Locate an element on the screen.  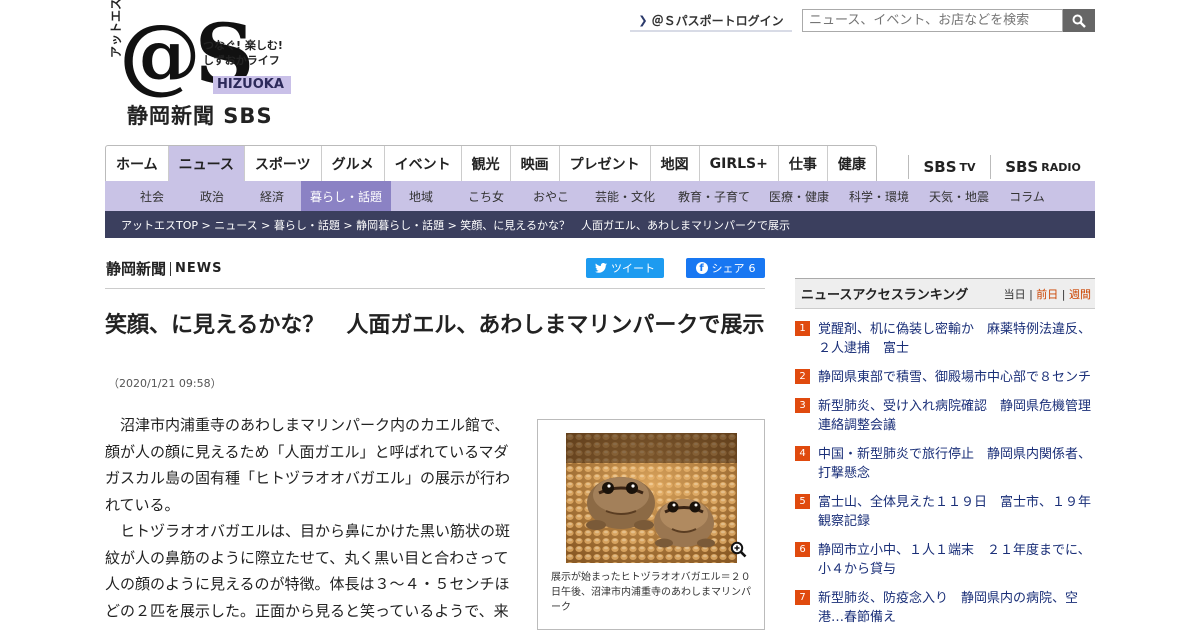
passport-login-link: ❯ ＠Ｓパスポートログイン is located at coordinates (711, 21).